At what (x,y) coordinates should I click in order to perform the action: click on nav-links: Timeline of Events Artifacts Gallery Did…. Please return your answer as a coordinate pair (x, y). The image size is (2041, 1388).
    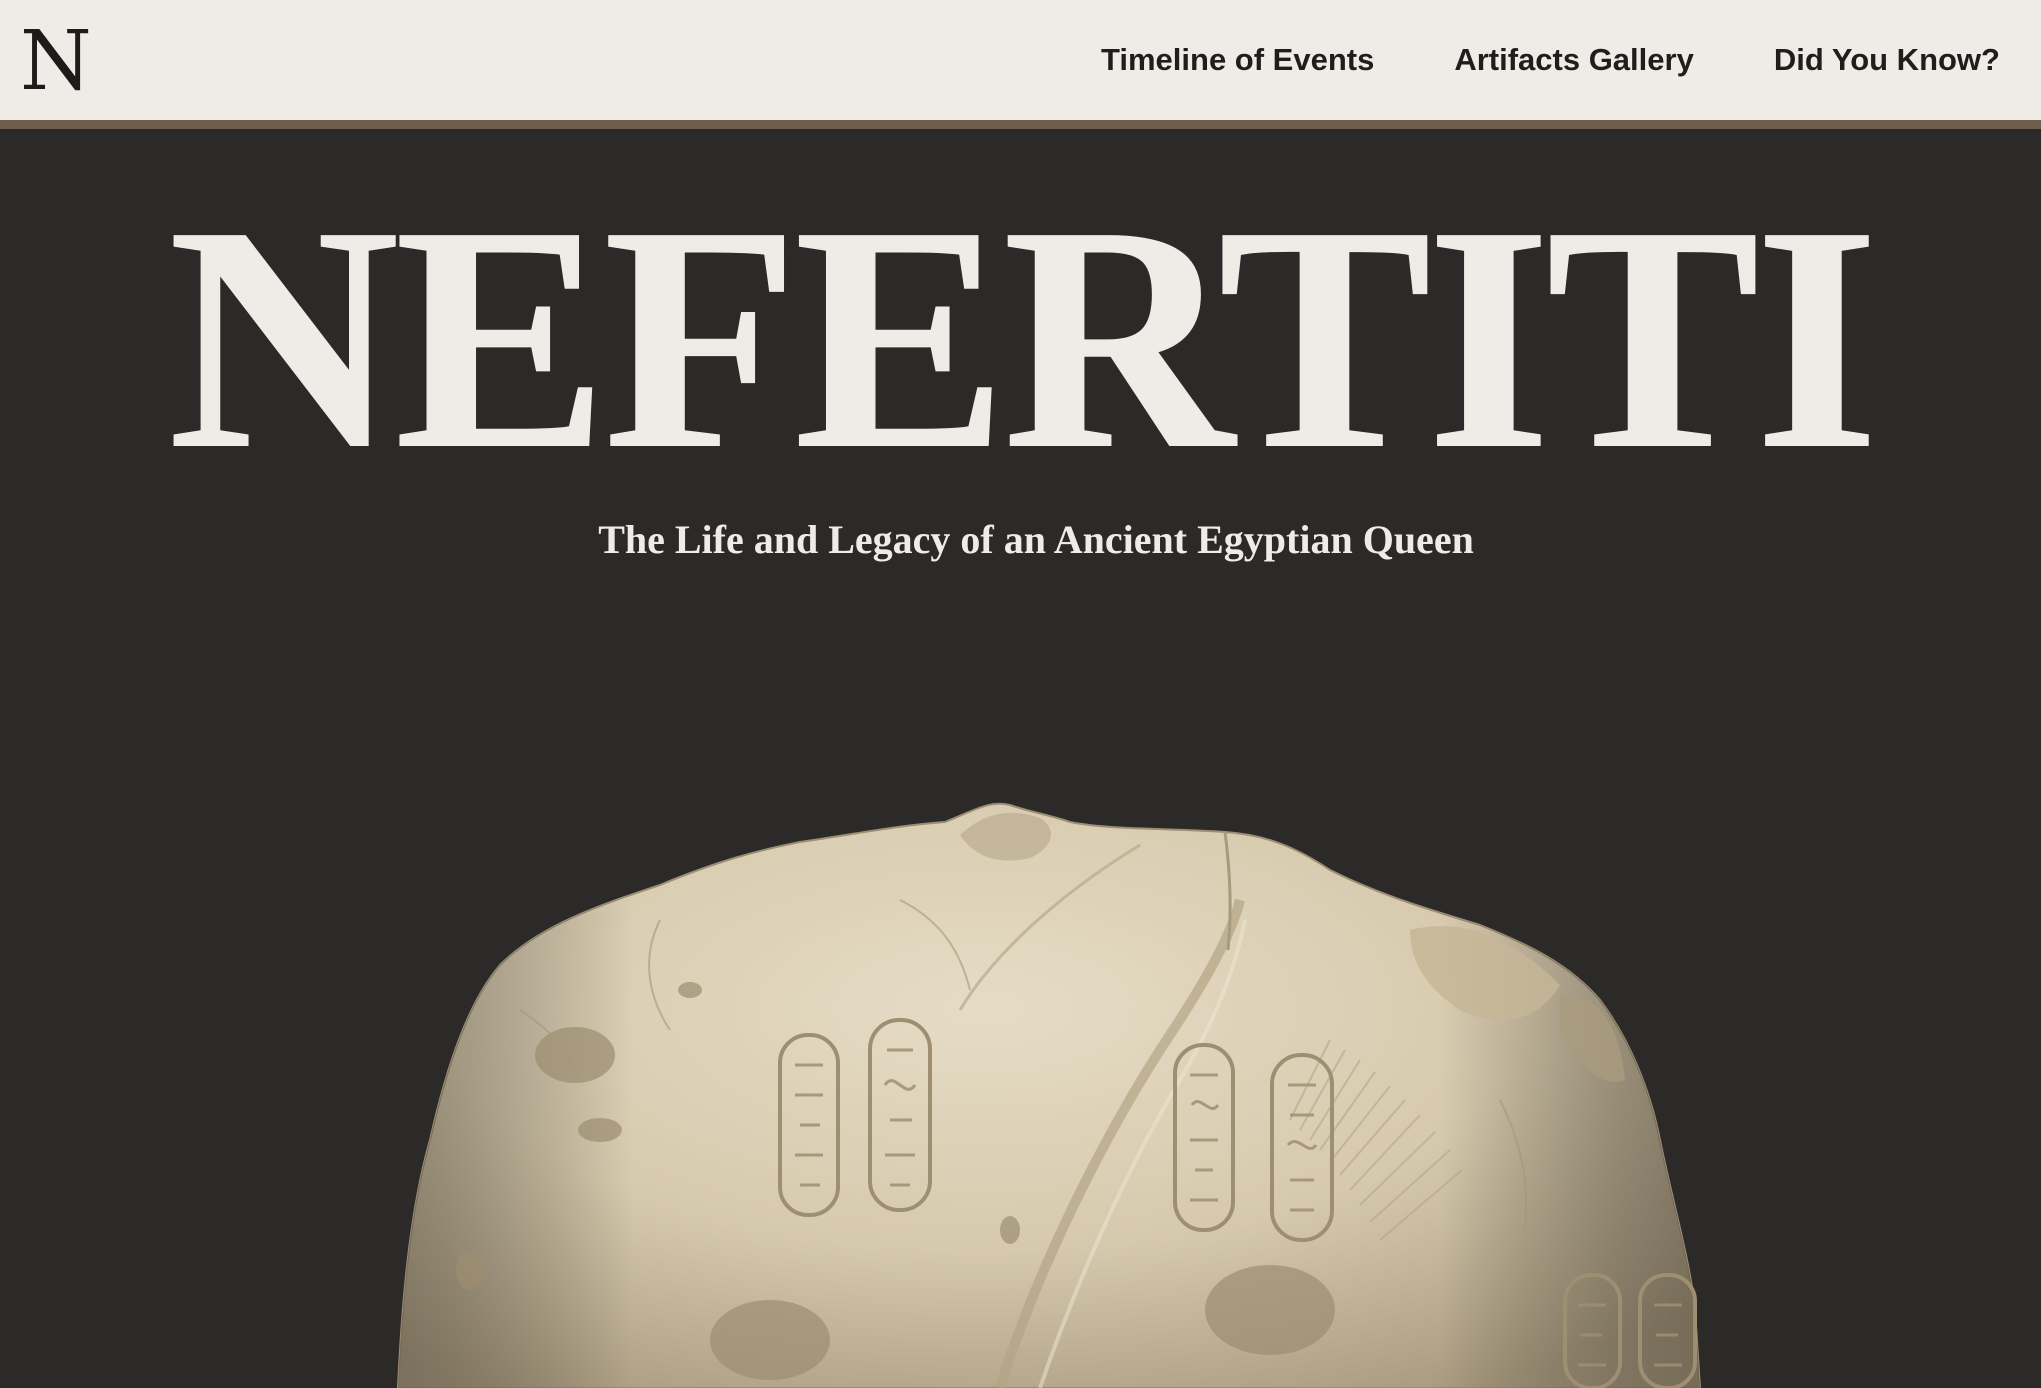
    Looking at the image, I should click on (1550, 60).